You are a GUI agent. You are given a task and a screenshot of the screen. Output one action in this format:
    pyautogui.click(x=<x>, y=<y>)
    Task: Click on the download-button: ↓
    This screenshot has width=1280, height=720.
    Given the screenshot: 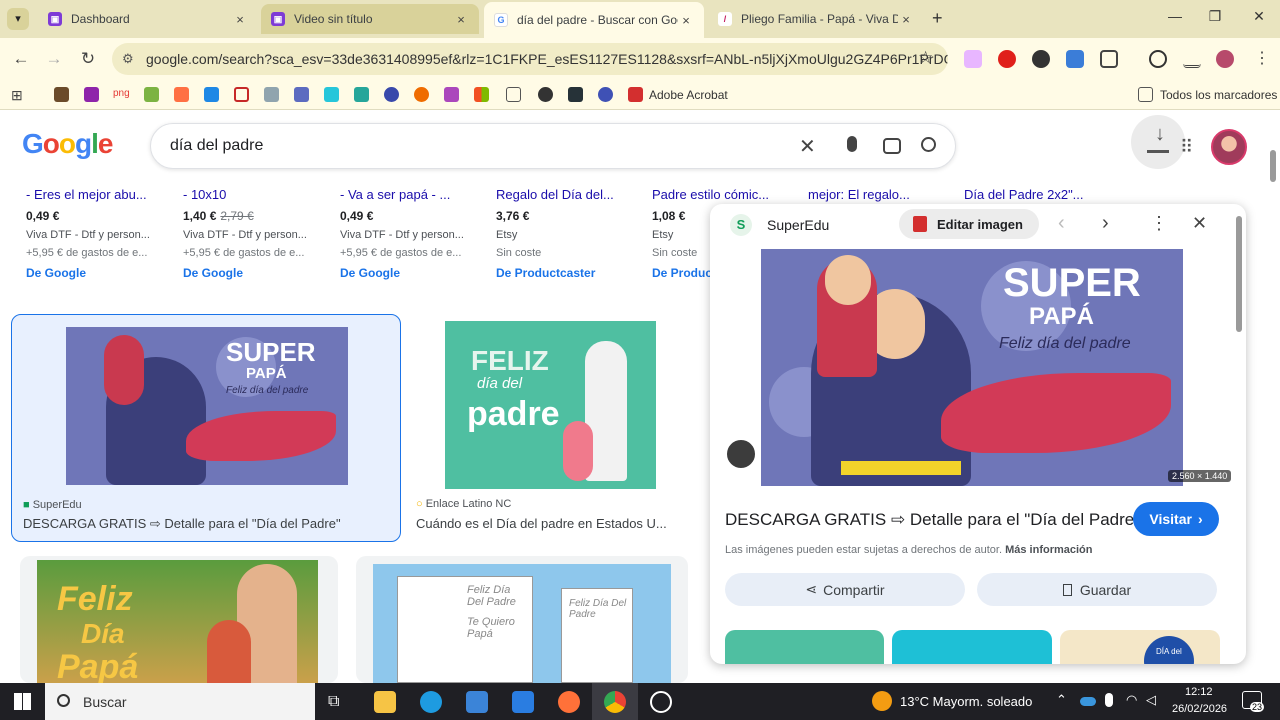 What is the action you would take?
    pyautogui.click(x=1158, y=142)
    